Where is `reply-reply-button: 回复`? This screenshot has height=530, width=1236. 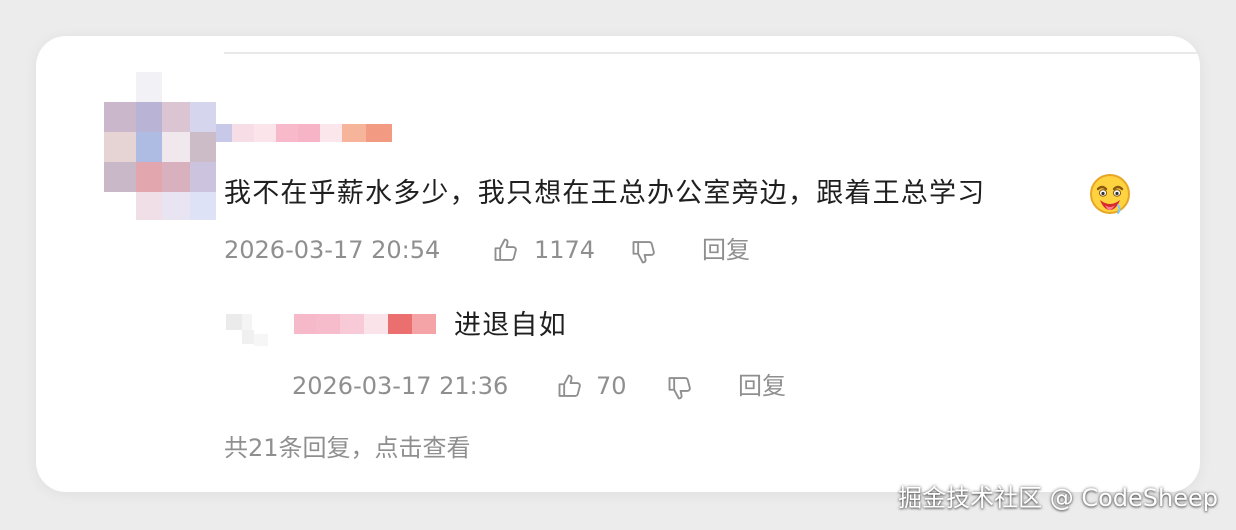
reply-reply-button: 回复 is located at coordinates (762, 386).